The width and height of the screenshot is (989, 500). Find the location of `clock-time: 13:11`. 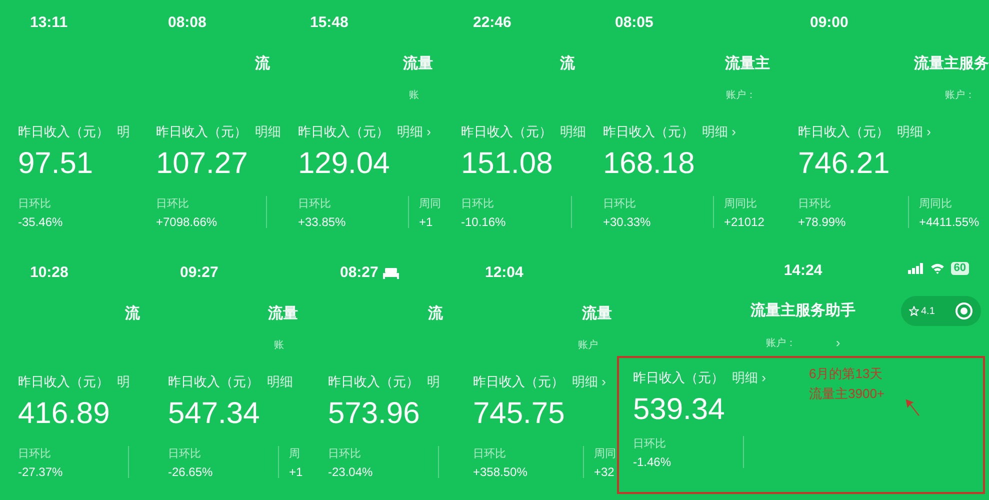

clock-time: 13:11 is located at coordinates (49, 22).